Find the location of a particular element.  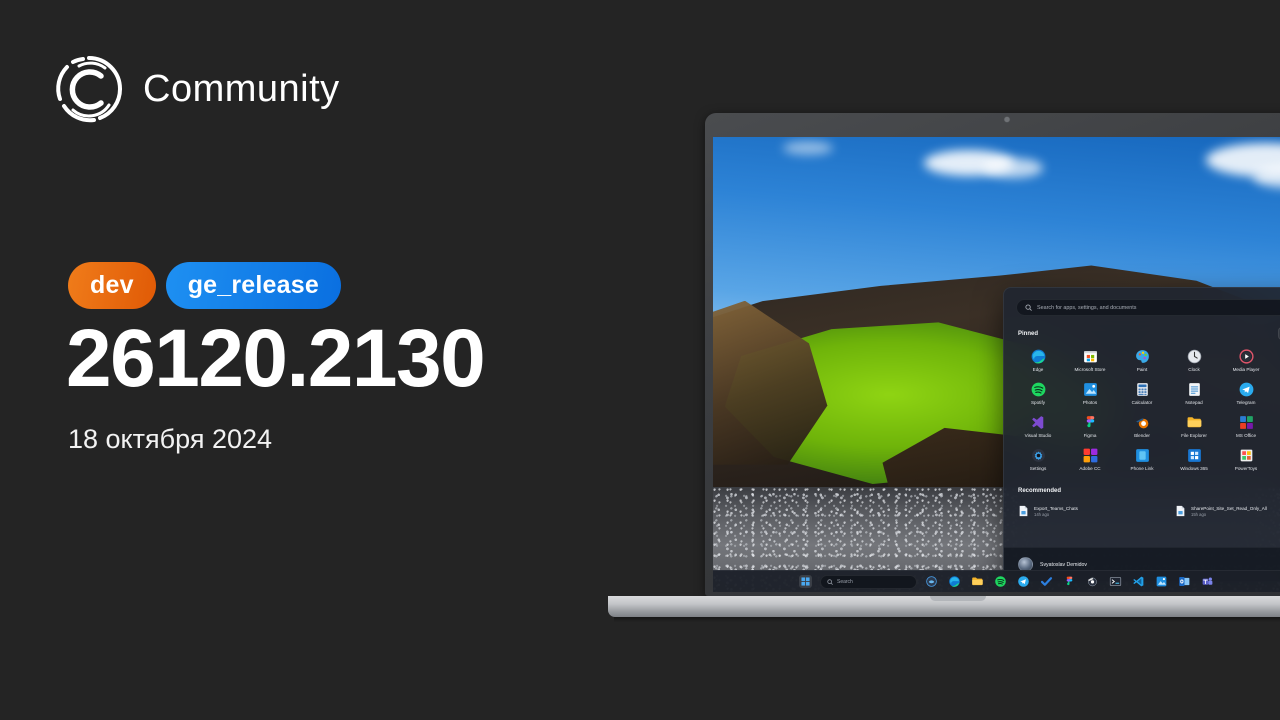

taskbar-item-teams is located at coordinates (1207, 582).